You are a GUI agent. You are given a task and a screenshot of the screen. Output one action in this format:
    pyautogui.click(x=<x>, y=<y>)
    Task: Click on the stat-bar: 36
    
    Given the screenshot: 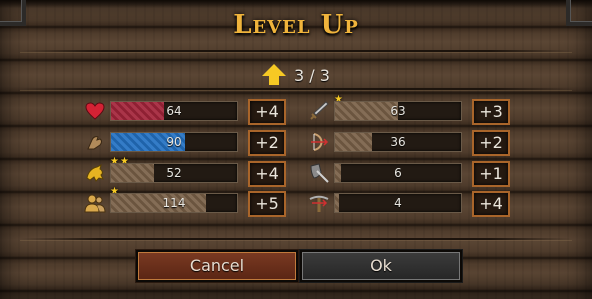 What is the action you would take?
    pyautogui.click(x=398, y=142)
    